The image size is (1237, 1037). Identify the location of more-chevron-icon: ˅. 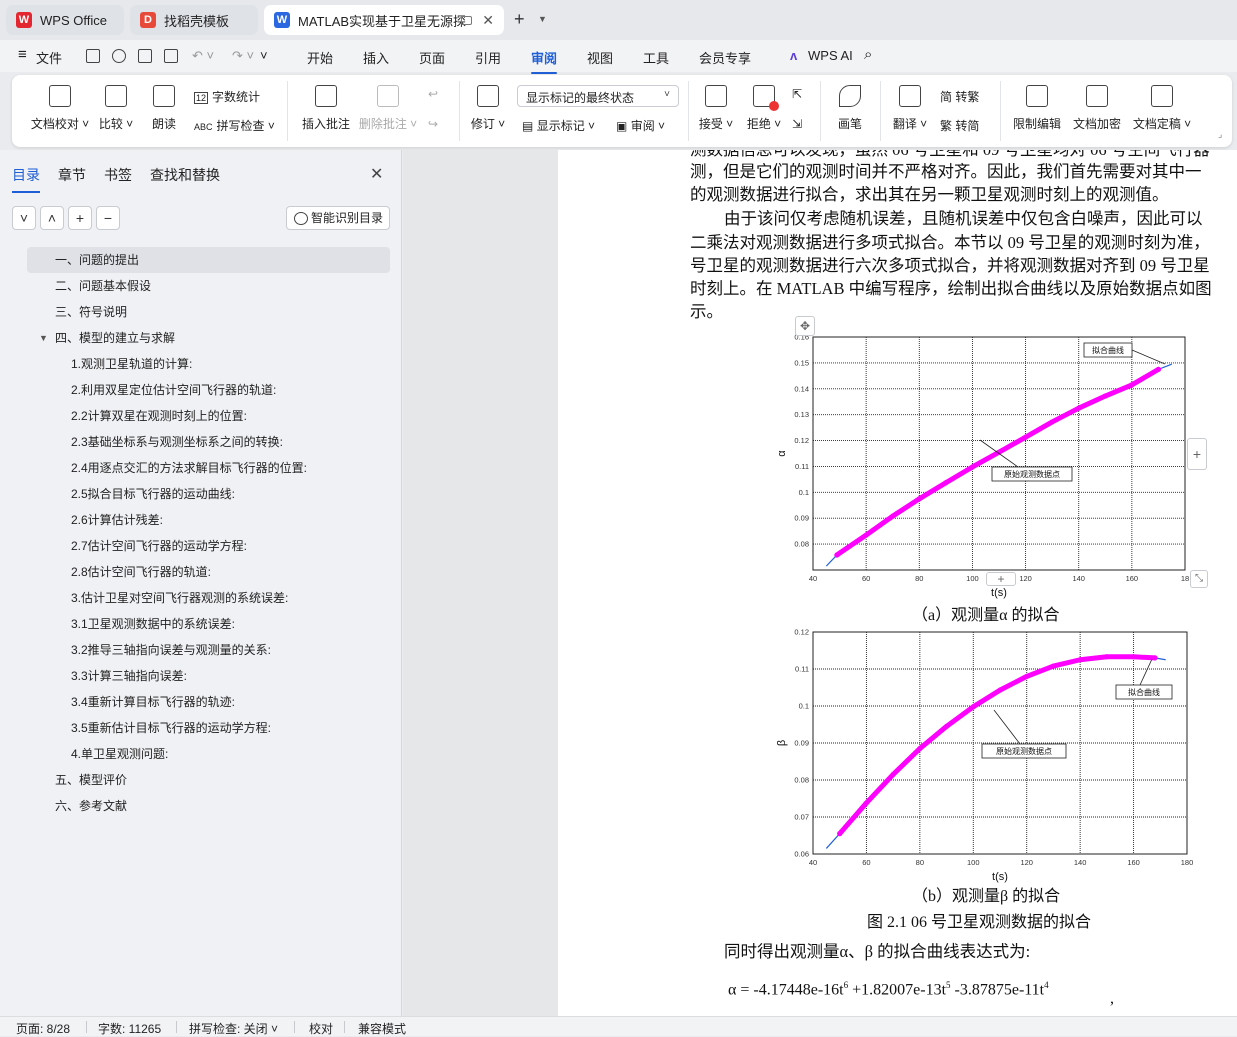
(264, 55).